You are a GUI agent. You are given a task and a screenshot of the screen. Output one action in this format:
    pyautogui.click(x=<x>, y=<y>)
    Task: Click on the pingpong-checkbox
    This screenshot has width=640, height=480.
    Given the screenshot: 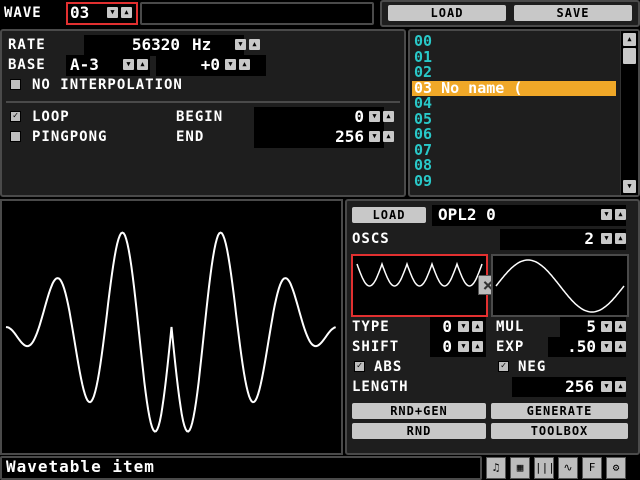 What is the action you would take?
    pyautogui.click(x=15, y=136)
    